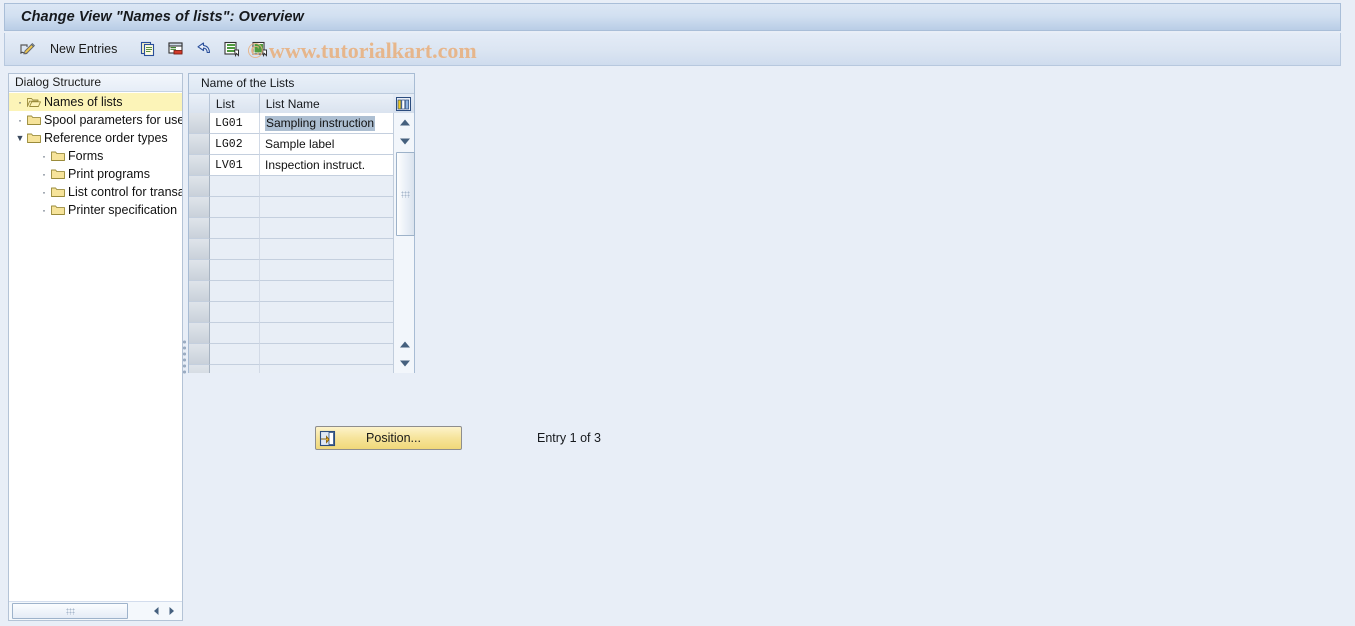 This screenshot has height=626, width=1355. What do you see at coordinates (404, 344) in the screenshot?
I see `scroll-page-up-button` at bounding box center [404, 344].